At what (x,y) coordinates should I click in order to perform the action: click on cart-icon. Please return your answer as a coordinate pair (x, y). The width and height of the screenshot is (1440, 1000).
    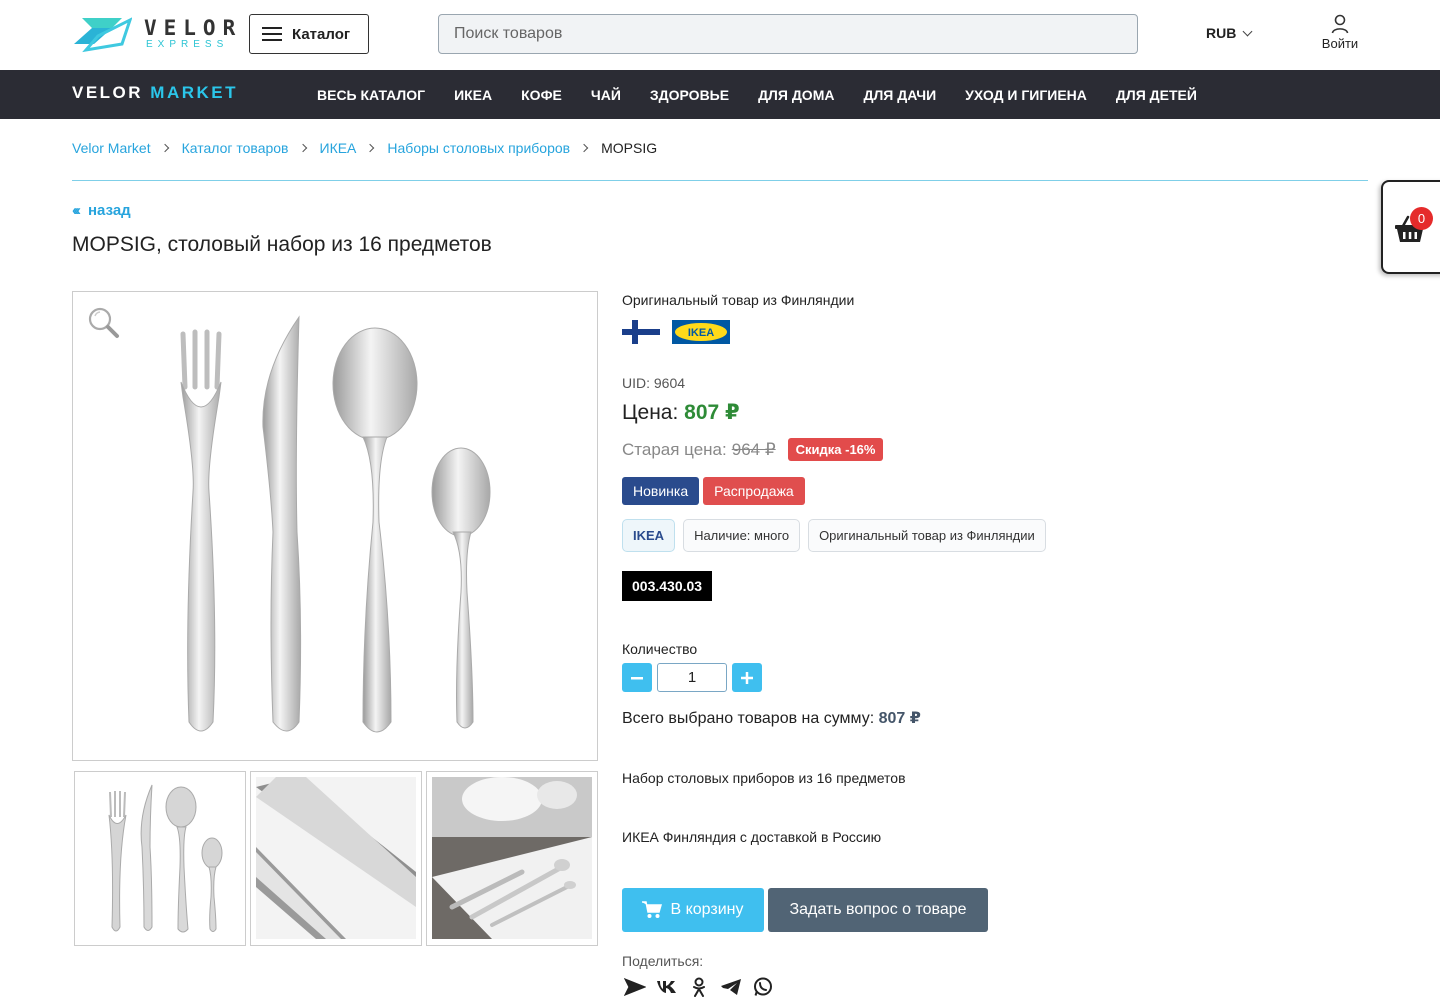
    Looking at the image, I should click on (652, 909).